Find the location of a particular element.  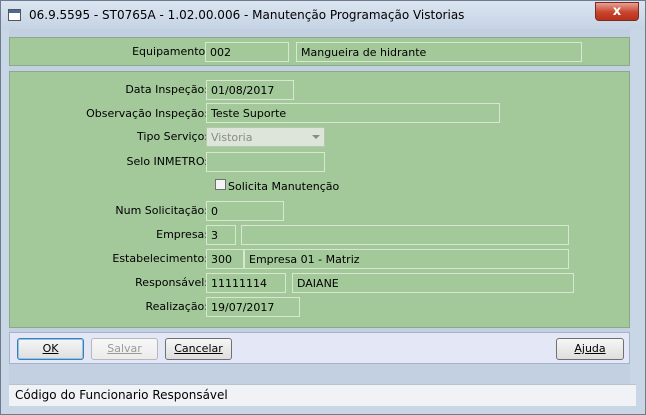

salvar-button: Salvar is located at coordinates (124, 349).